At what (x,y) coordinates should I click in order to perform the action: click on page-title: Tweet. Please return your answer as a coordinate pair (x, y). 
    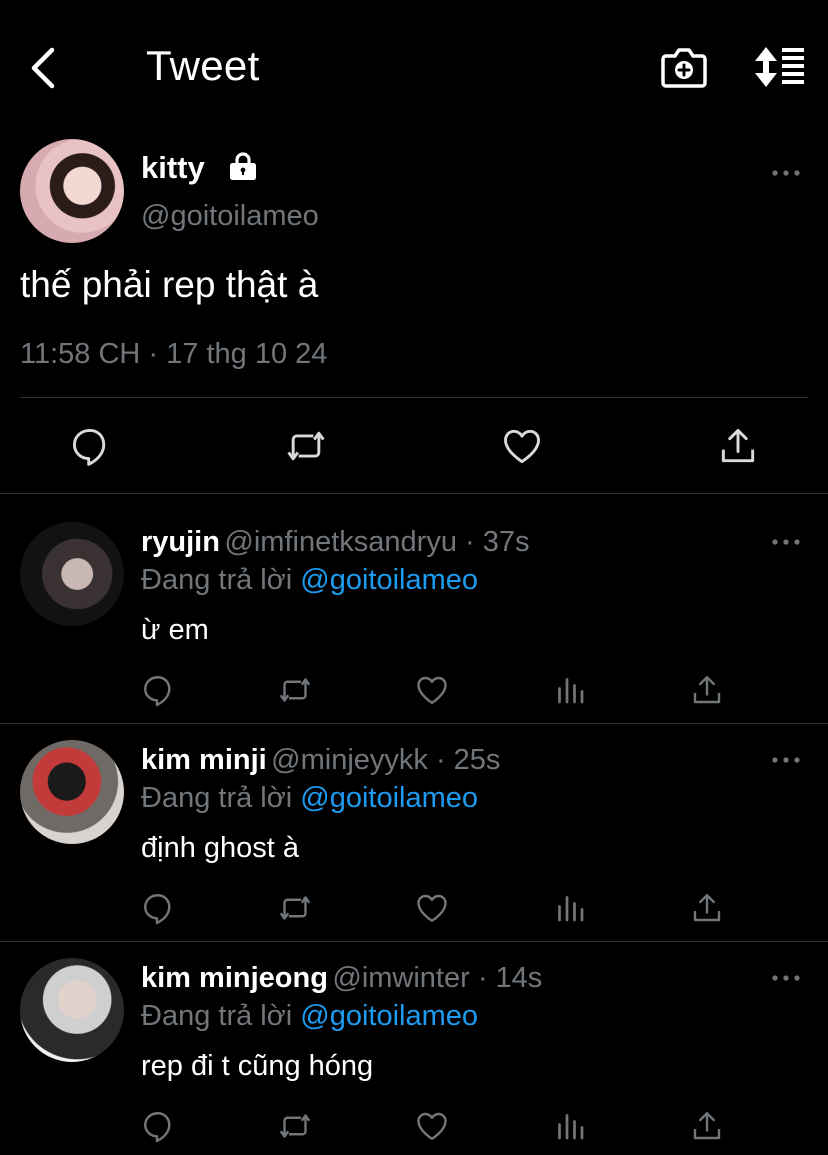
    Looking at the image, I should click on (203, 65).